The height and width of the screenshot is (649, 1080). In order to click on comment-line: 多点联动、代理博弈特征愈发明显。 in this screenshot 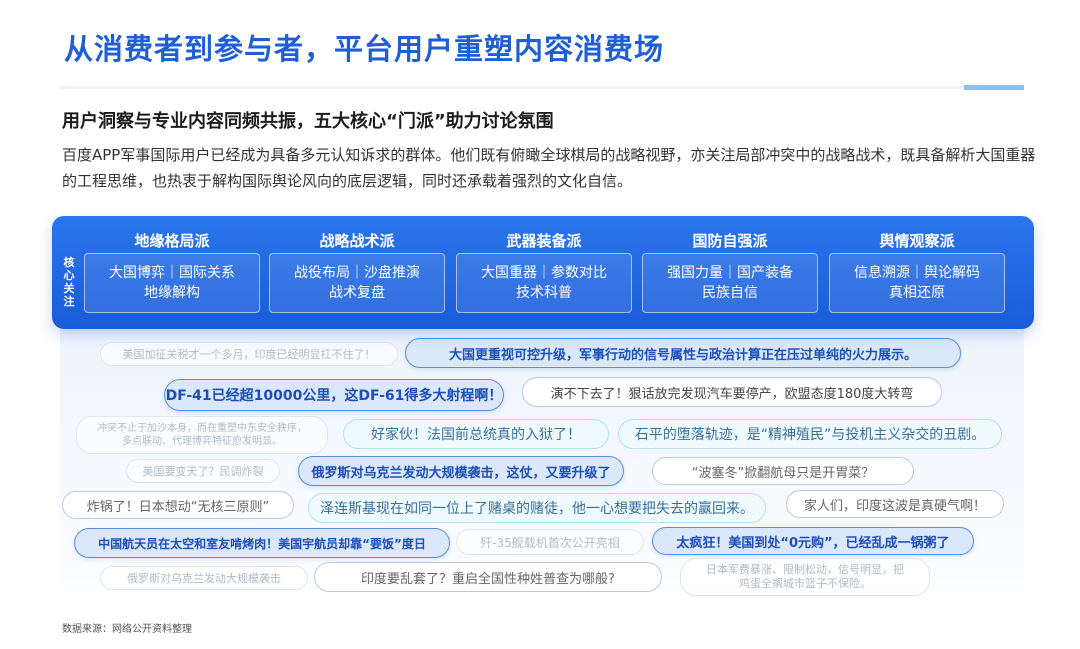, I will do `click(202, 441)`.